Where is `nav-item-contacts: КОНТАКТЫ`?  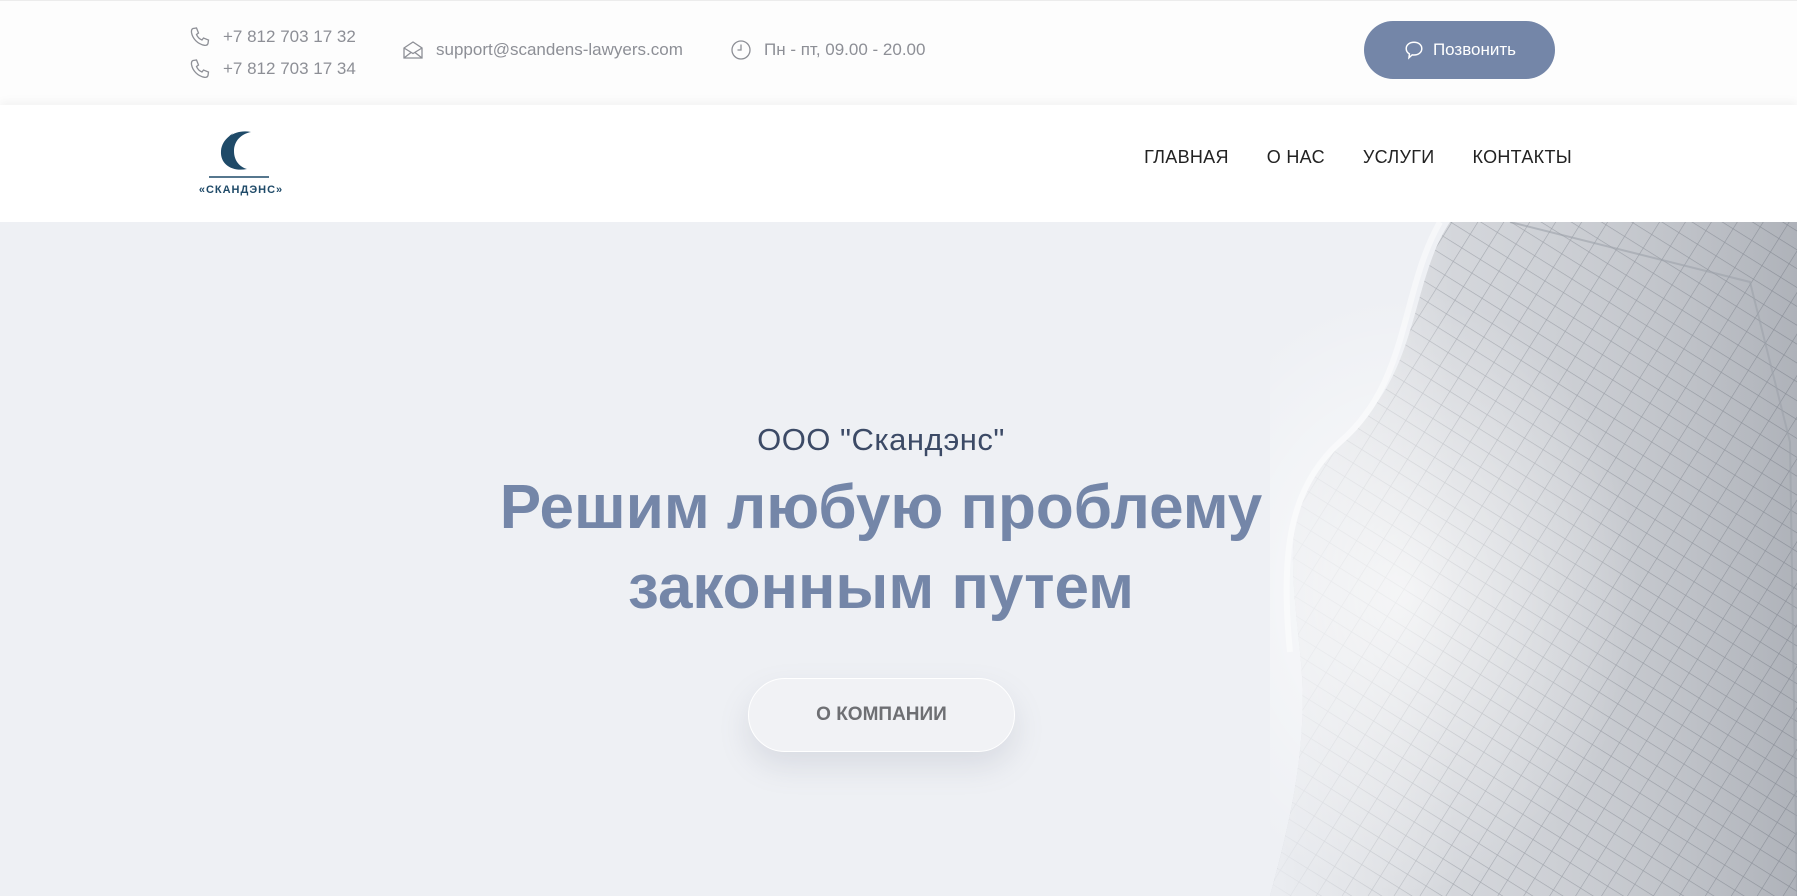
nav-item-contacts: КОНТАКТЫ is located at coordinates (1522, 157).